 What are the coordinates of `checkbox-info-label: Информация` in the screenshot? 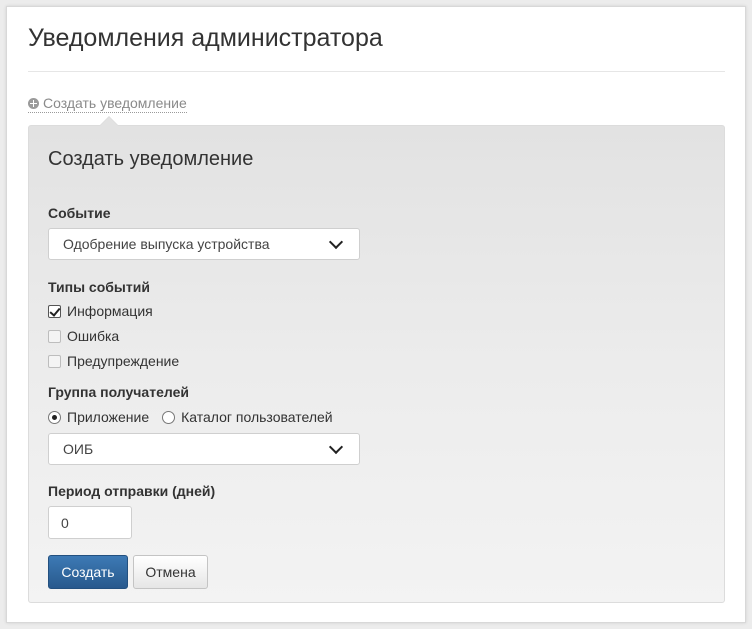 It's located at (110, 311).